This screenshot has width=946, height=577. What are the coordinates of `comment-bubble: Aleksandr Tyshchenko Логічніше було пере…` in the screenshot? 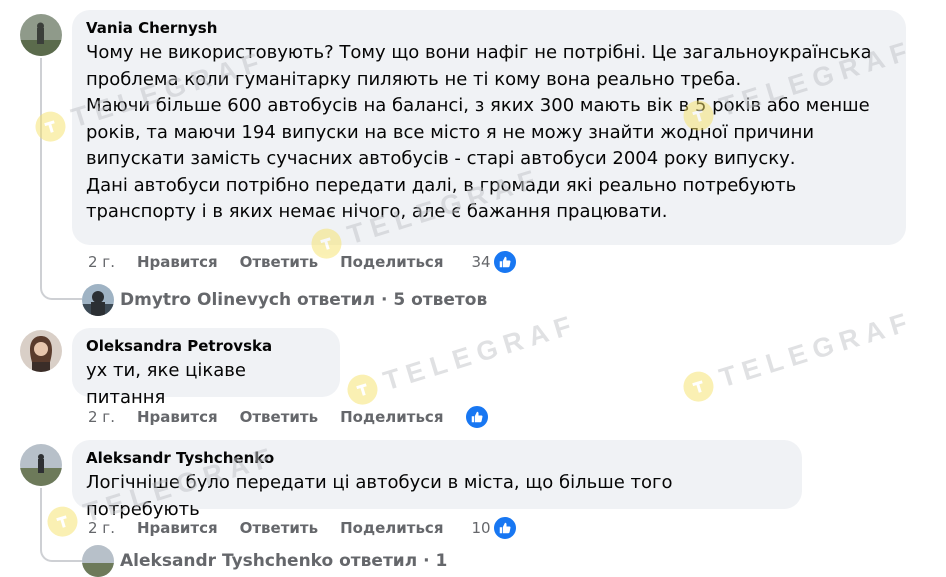 It's located at (437, 480).